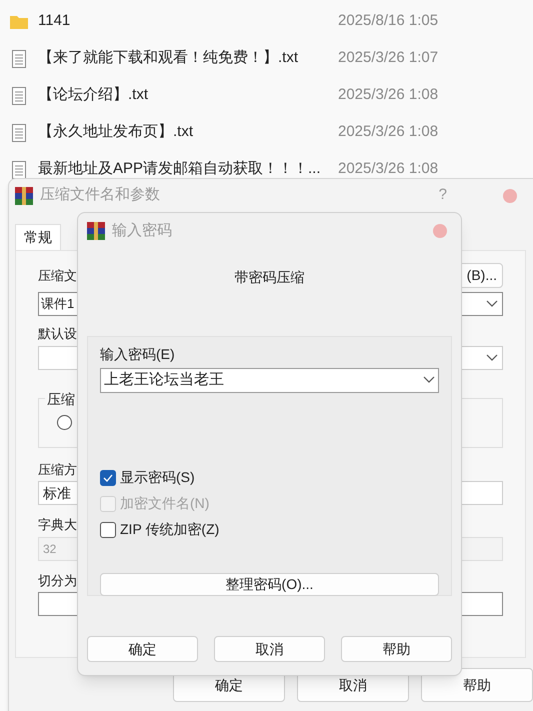 This screenshot has height=711, width=533. Describe the element at coordinates (57, 525) in the screenshot. I see `field-label: 字典大` at that location.